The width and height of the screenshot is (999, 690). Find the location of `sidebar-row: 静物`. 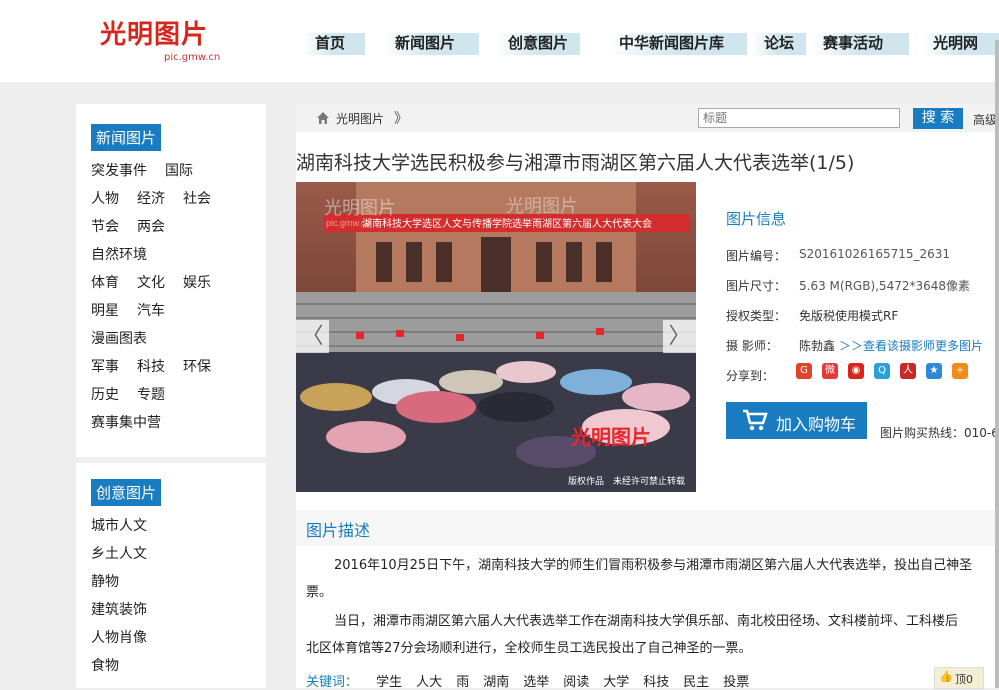

sidebar-row: 静物 is located at coordinates (128, 582).